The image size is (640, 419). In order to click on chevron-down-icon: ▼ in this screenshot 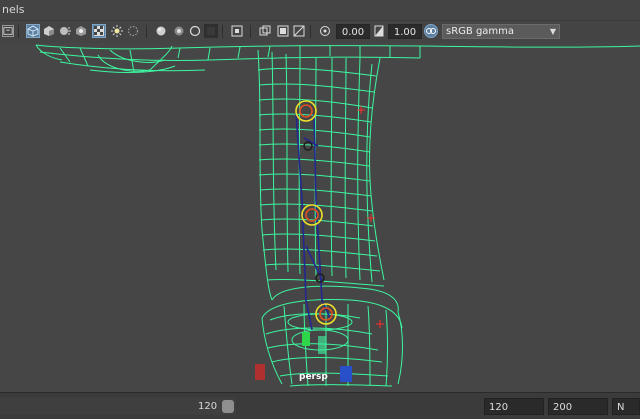, I will do `click(552, 31)`.